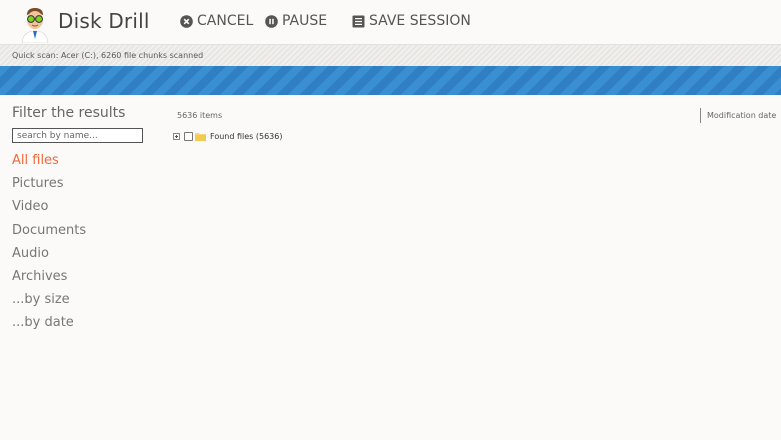 The image size is (781, 440). What do you see at coordinates (104, 21) in the screenshot?
I see `app-title: Disk Drill` at bounding box center [104, 21].